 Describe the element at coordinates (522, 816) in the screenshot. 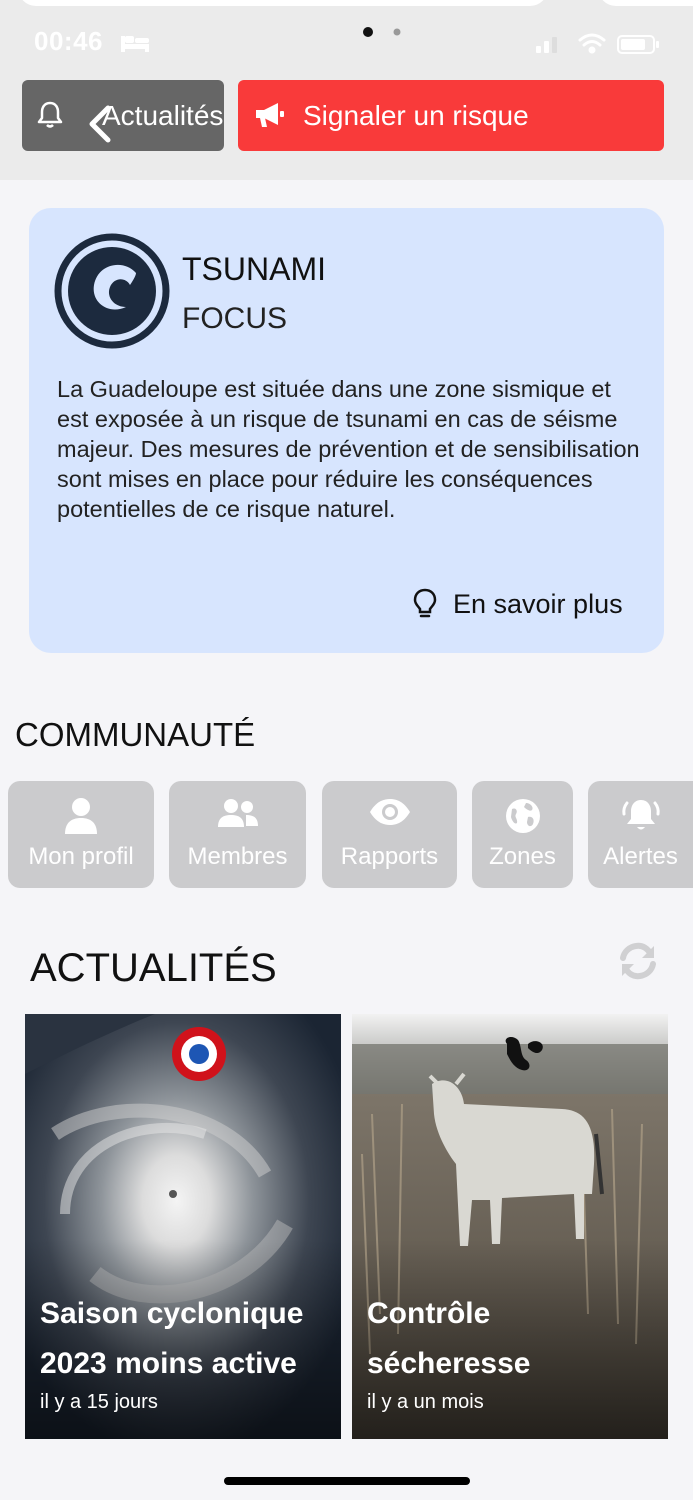

I see `globe-icon` at that location.